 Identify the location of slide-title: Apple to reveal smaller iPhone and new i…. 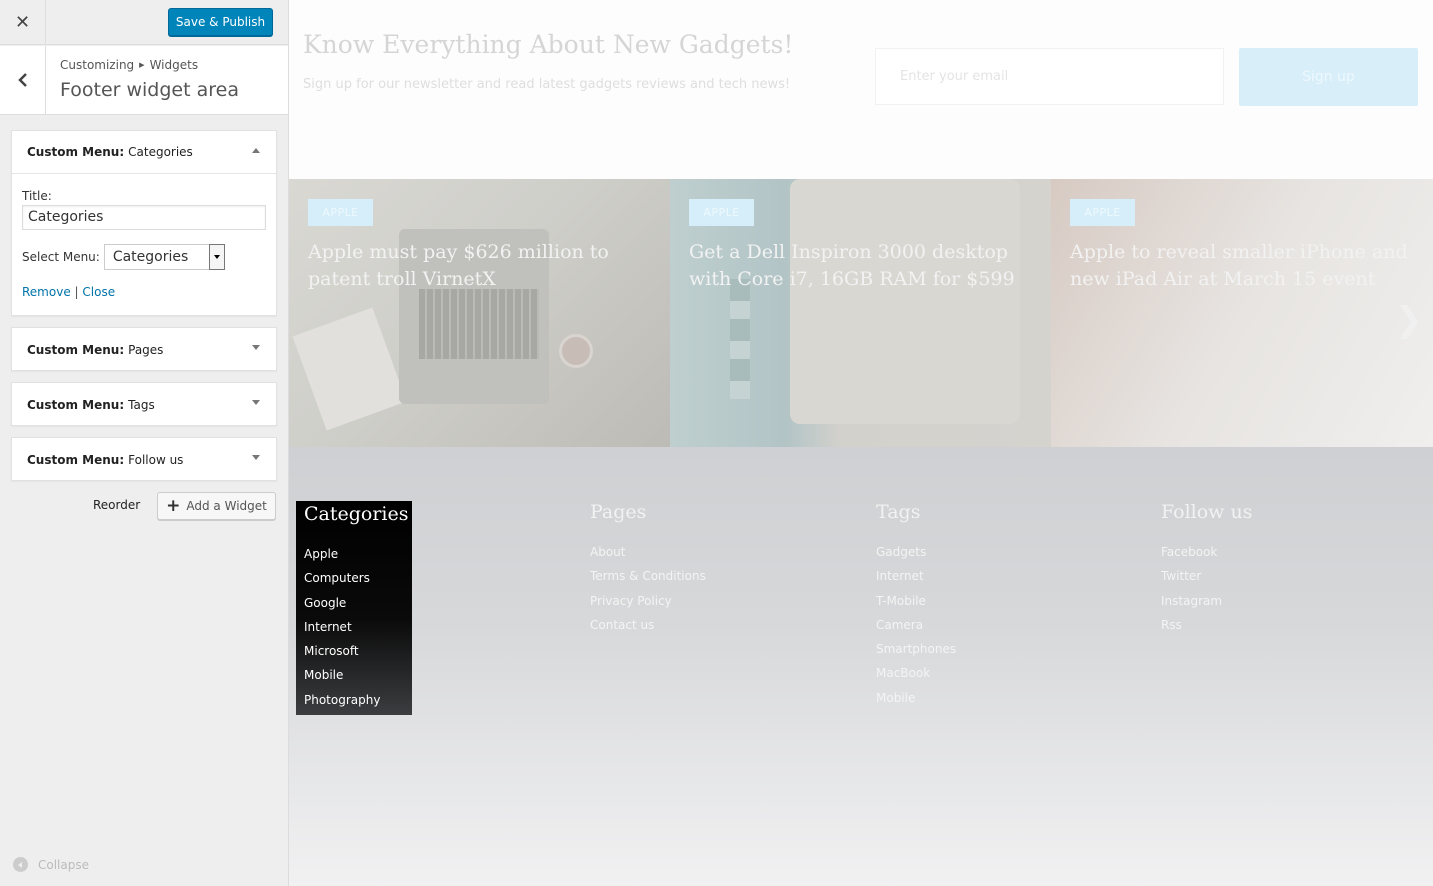
(1242, 266).